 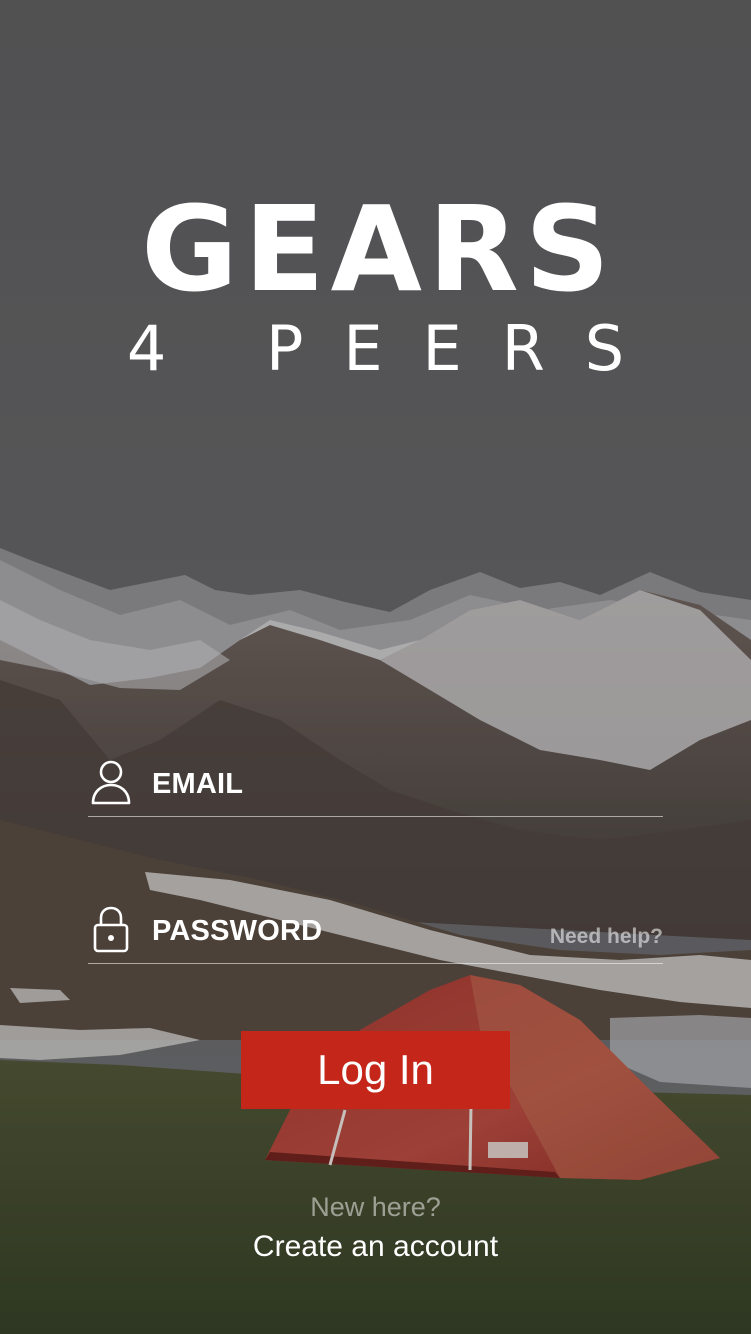 I want to click on new-here-text: New here?, so click(x=375, y=1207).